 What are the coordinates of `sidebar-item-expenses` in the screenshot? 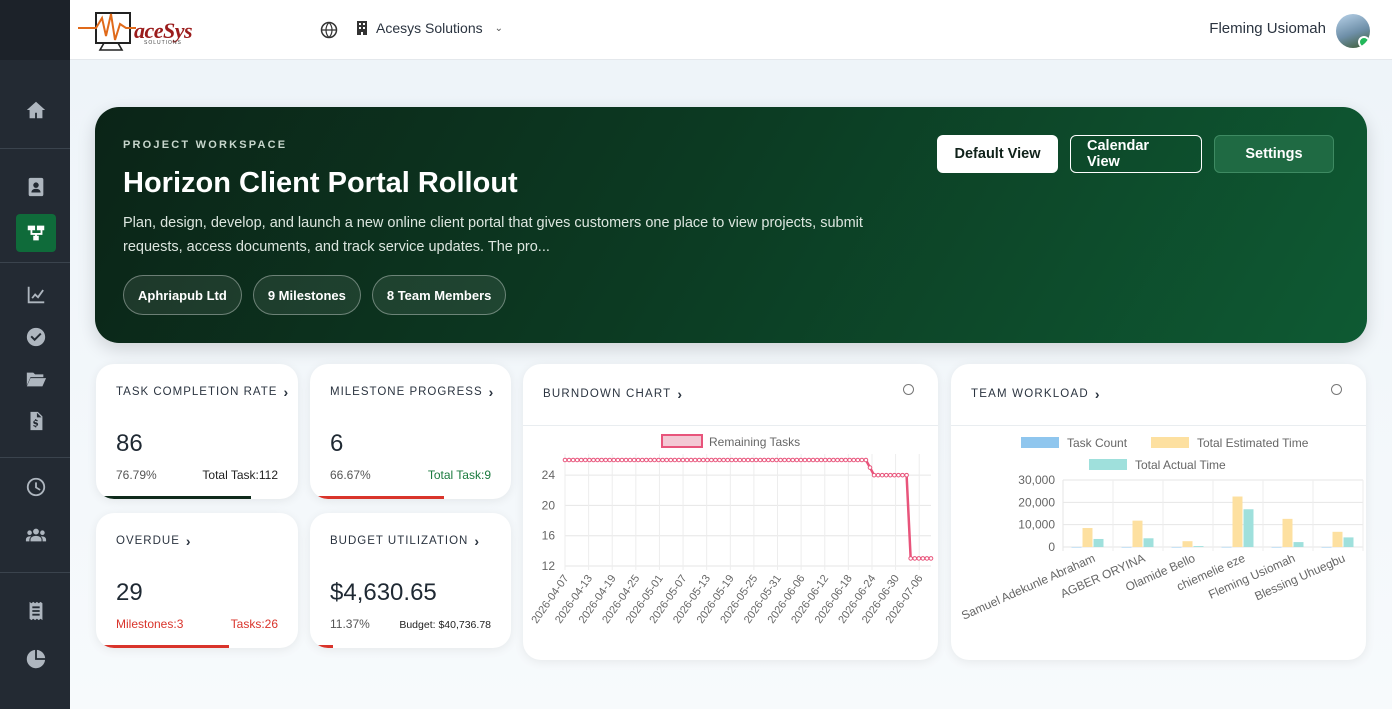 It's located at (36, 611).